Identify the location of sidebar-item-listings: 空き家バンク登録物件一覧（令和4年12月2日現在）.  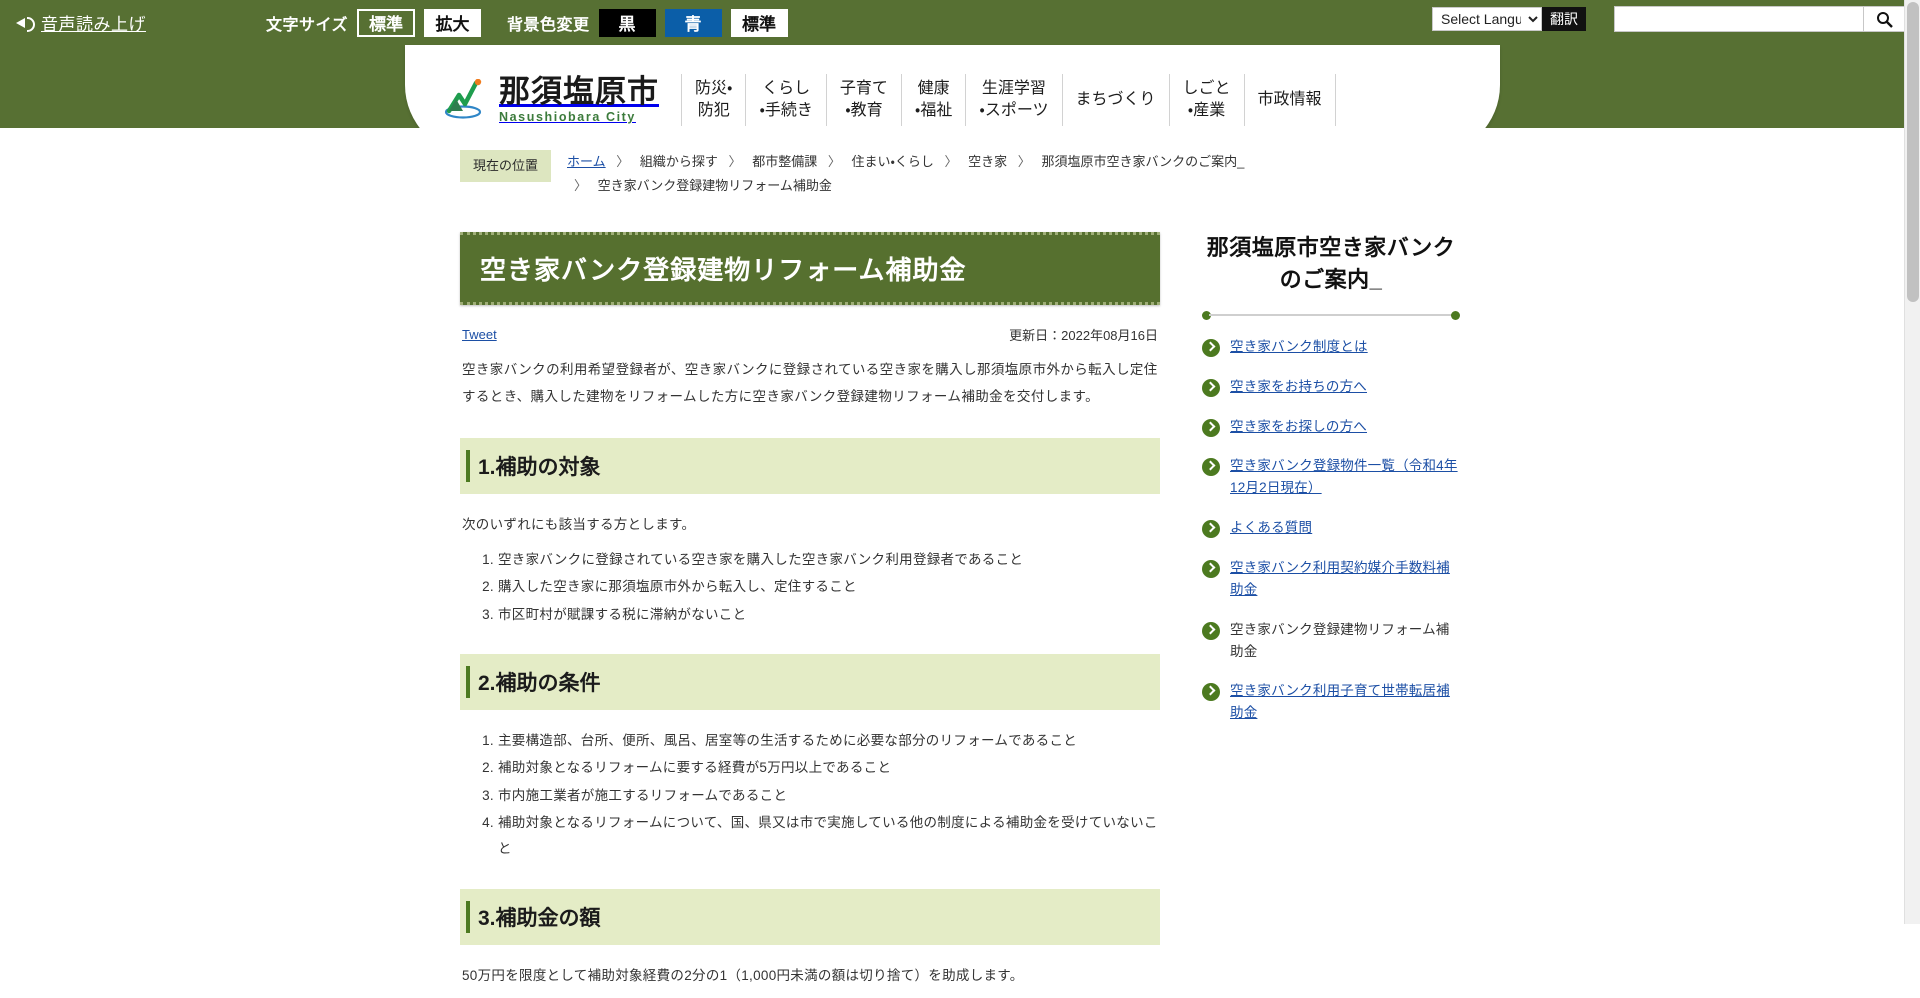
(1331, 477).